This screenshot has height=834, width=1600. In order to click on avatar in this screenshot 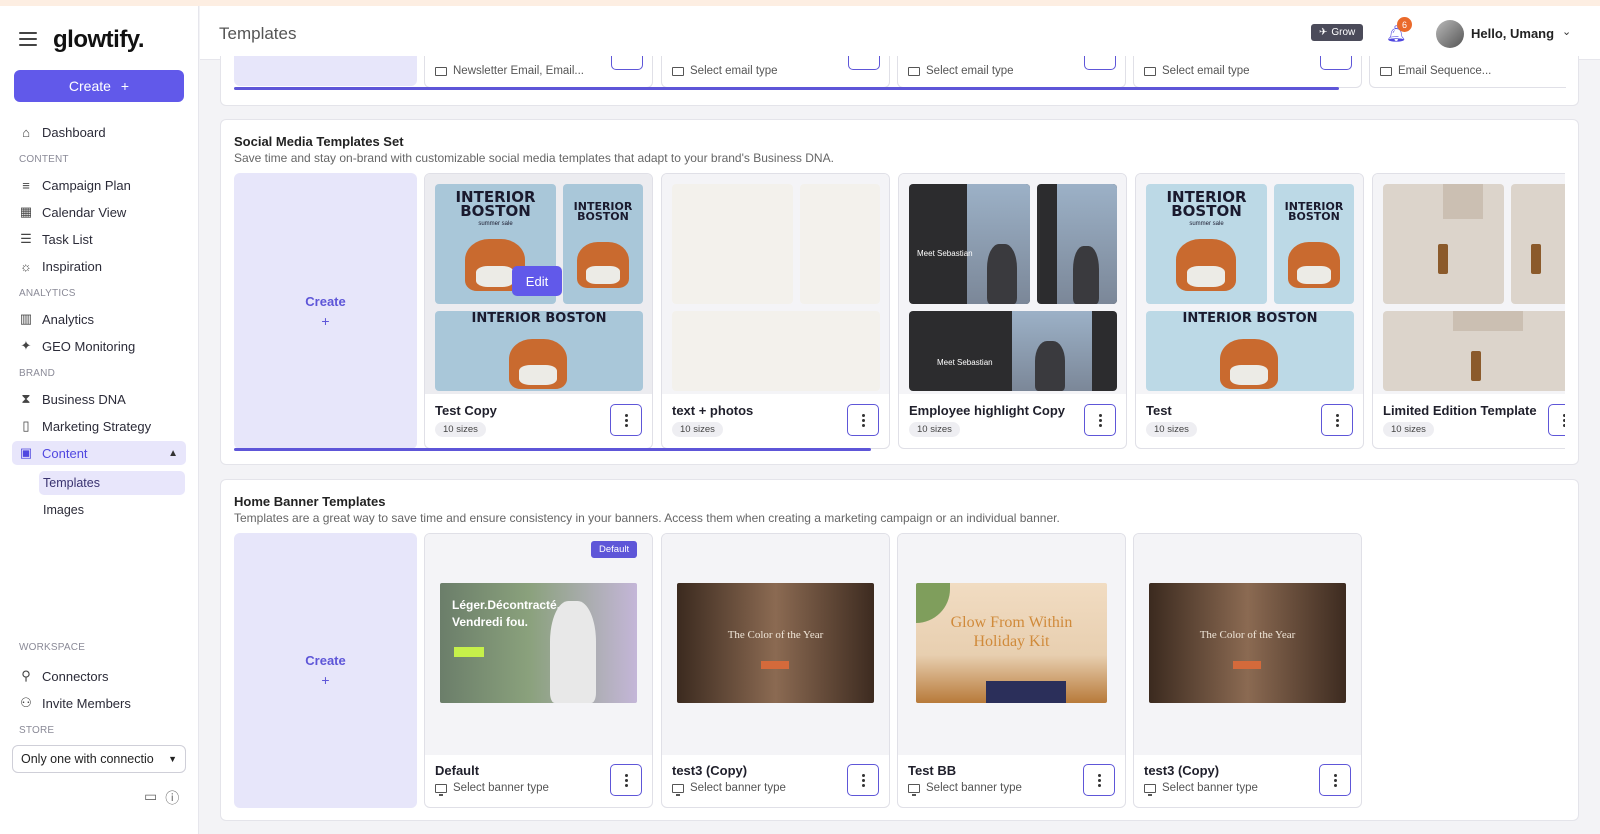, I will do `click(1450, 34)`.